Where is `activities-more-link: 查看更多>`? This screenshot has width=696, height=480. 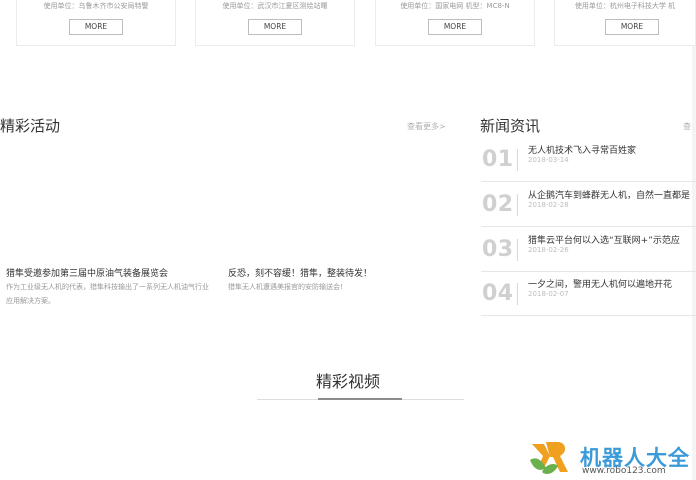
activities-more-link: 查看更多> is located at coordinates (426, 126).